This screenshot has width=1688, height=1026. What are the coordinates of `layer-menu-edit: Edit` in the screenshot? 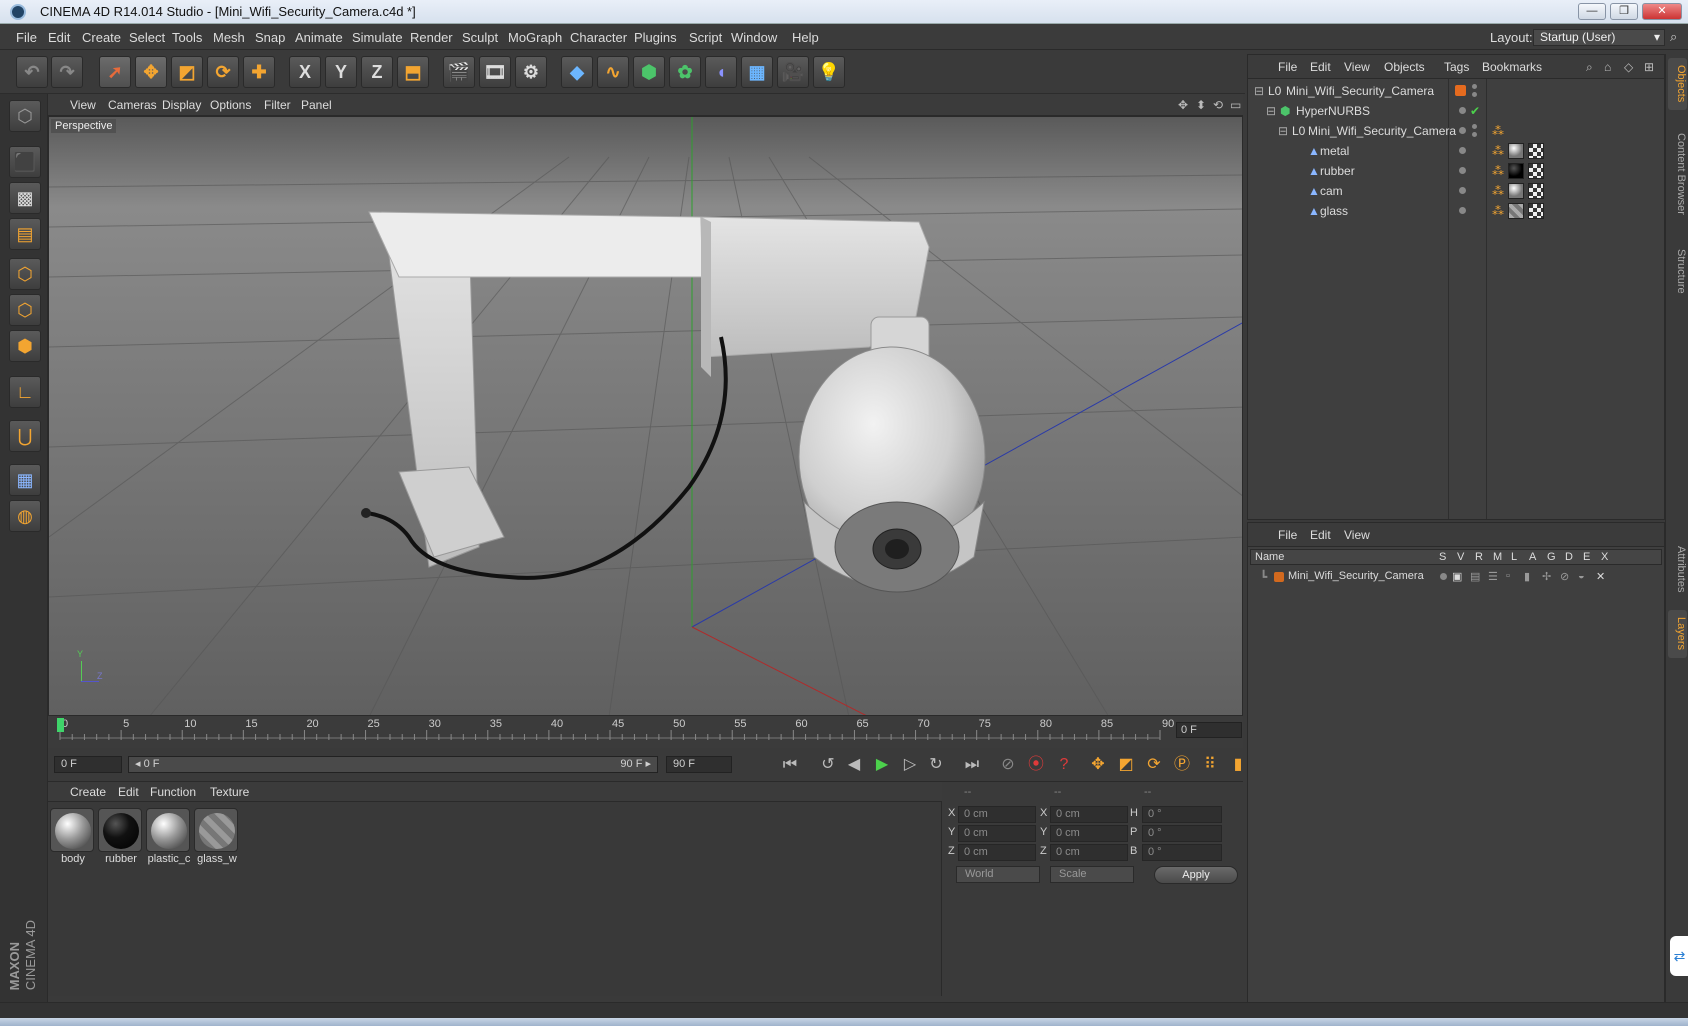 It's located at (1320, 535).